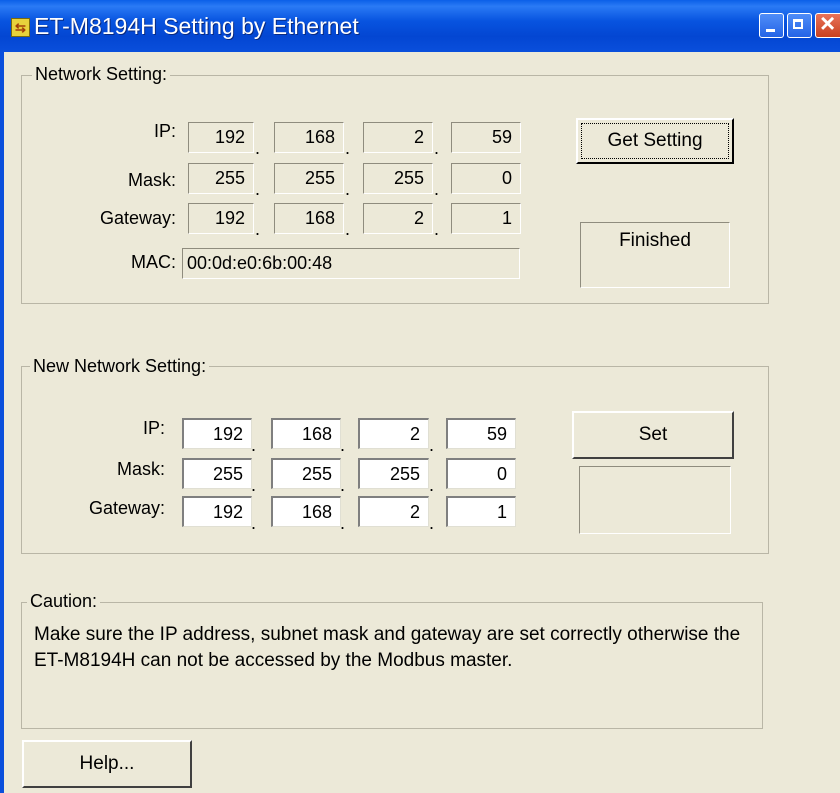 The width and height of the screenshot is (840, 793). Describe the element at coordinates (2, 422) in the screenshot. I see `window-frame` at that location.